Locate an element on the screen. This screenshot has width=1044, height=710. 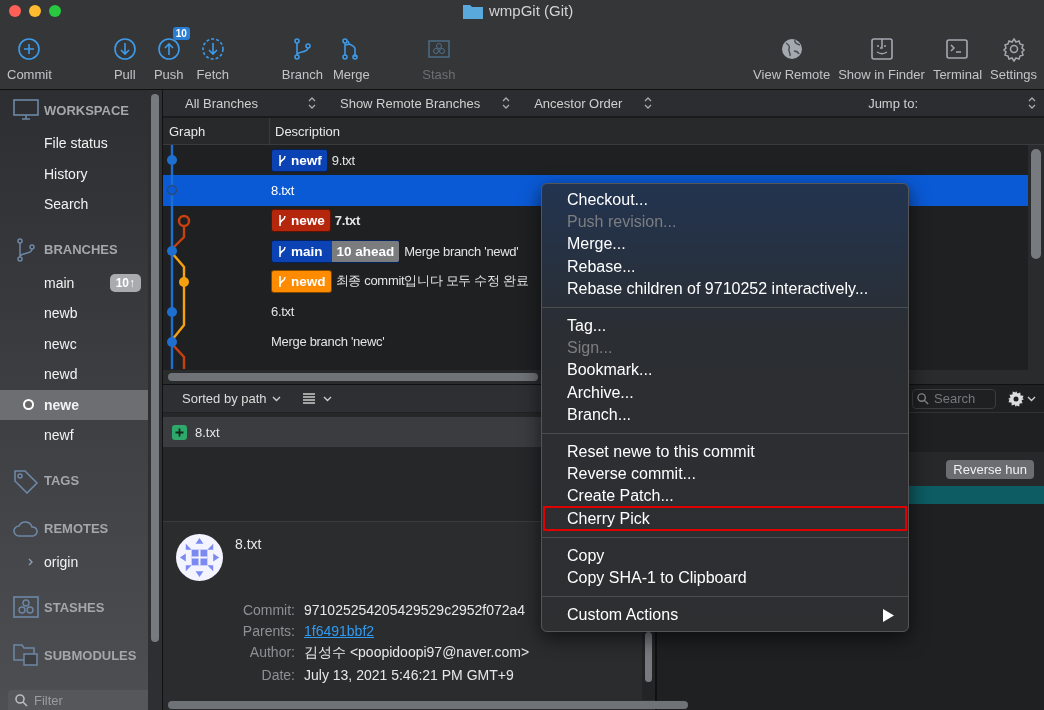
field-value: 971025254205429529c2952f072a4 is located at coordinates (415, 610).